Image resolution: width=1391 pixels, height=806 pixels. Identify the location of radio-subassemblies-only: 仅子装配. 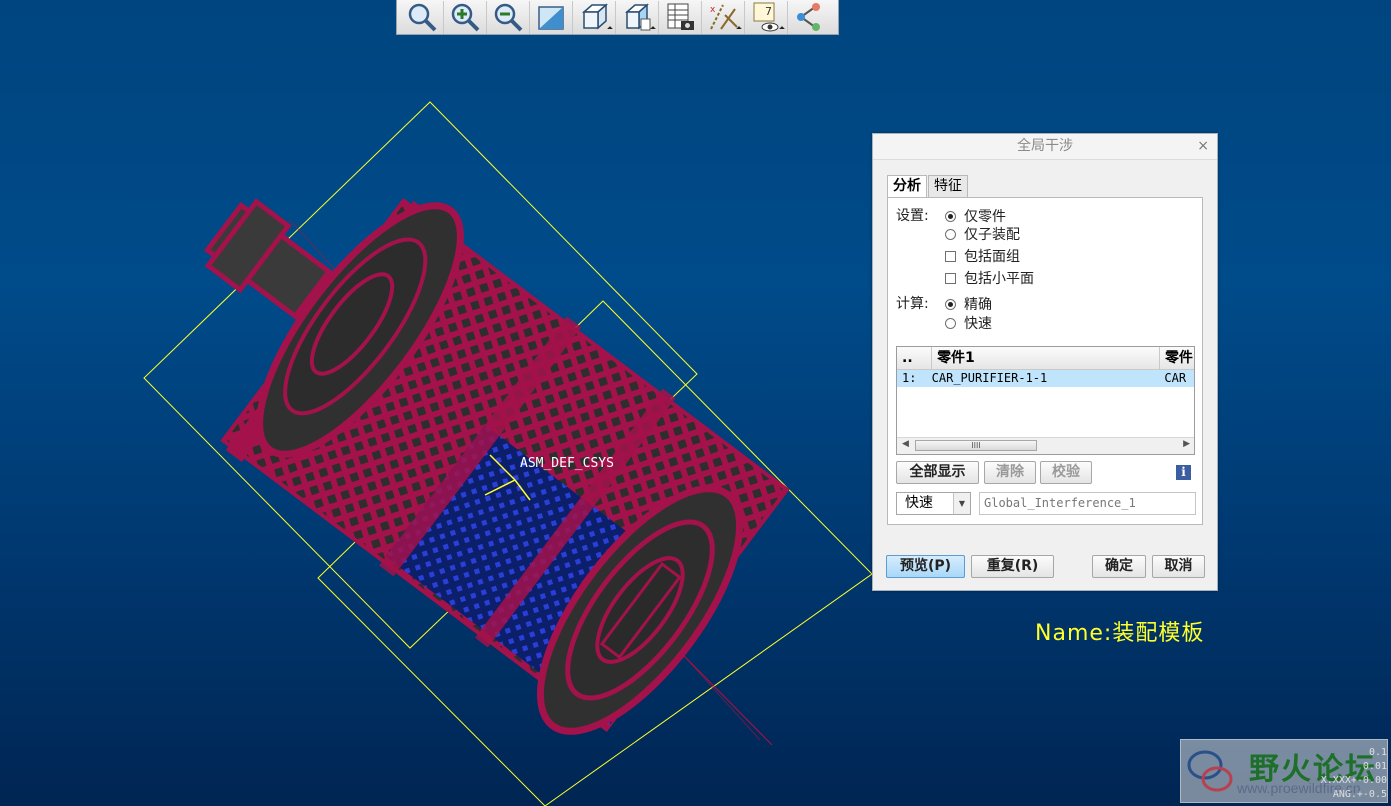
(982, 234).